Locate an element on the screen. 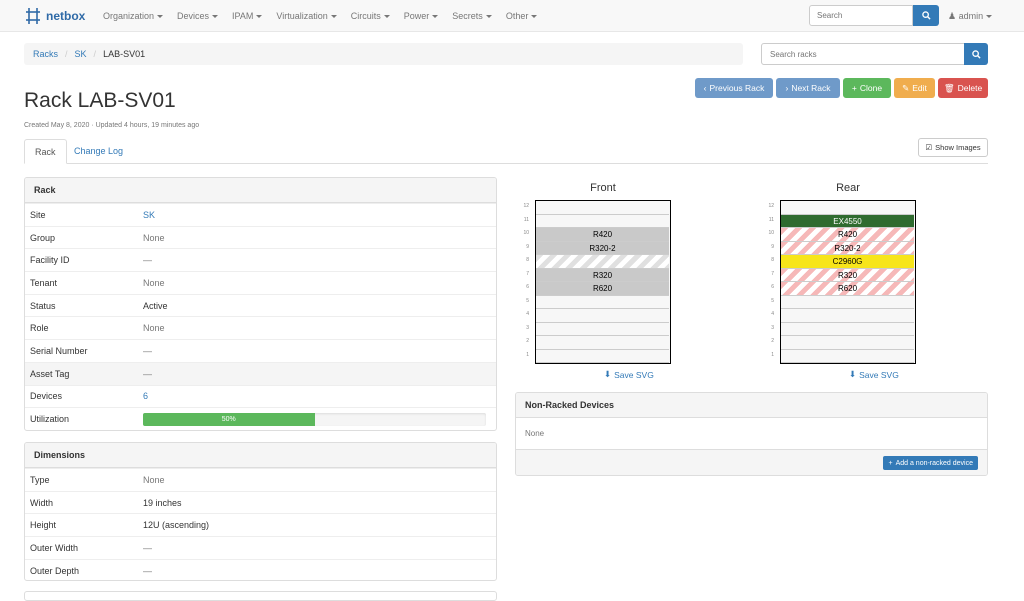 This screenshot has width=1024, height=601. chevron-right-icon: › is located at coordinates (787, 88).